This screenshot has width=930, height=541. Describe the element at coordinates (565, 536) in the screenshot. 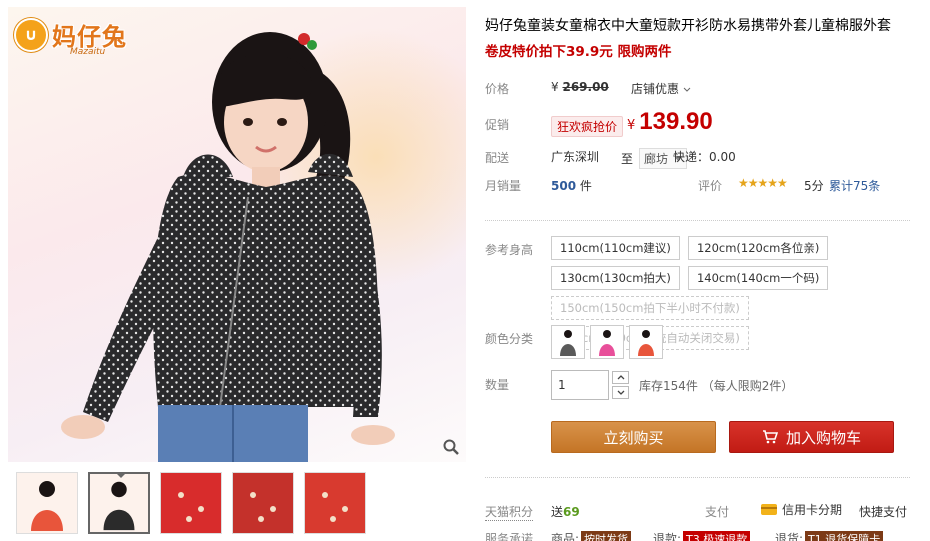

I see `promise-shipping-prefix: 商品:` at that location.